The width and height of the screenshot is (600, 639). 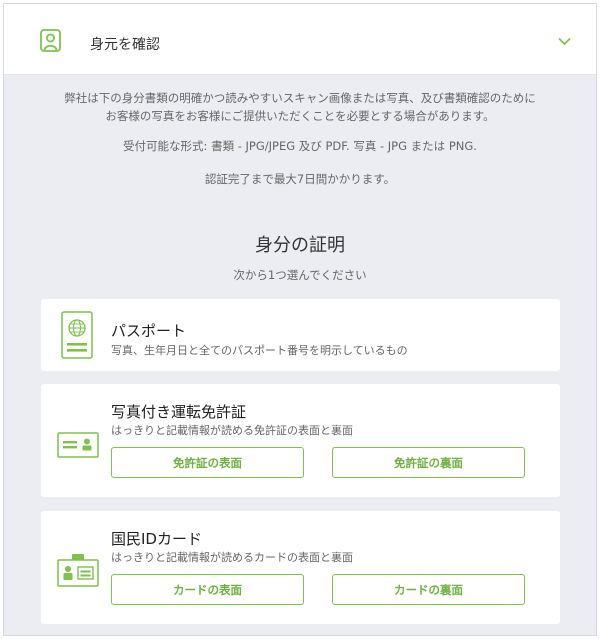 I want to click on chevron-down-icon, so click(x=564, y=41).